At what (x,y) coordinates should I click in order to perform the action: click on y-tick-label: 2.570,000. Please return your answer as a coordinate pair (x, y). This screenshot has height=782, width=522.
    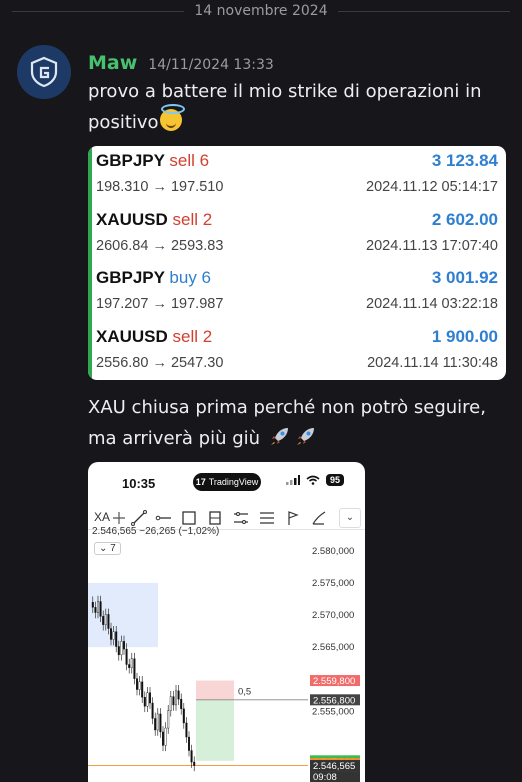
    Looking at the image, I should click on (333, 615).